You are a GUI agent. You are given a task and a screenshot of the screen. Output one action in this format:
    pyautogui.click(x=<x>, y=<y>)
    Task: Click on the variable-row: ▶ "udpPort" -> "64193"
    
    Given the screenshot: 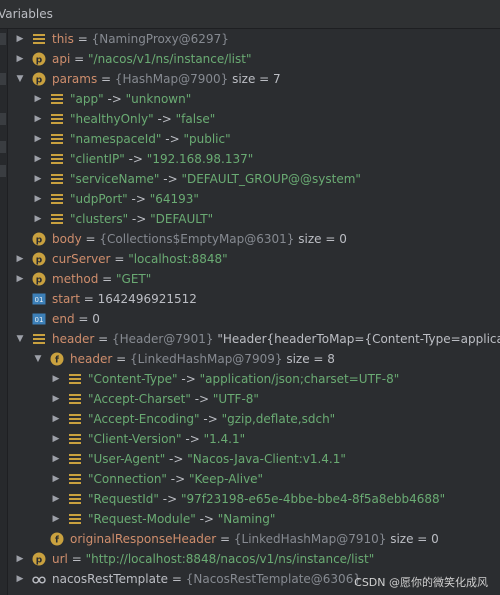 What is the action you would take?
    pyautogui.click(x=254, y=199)
    